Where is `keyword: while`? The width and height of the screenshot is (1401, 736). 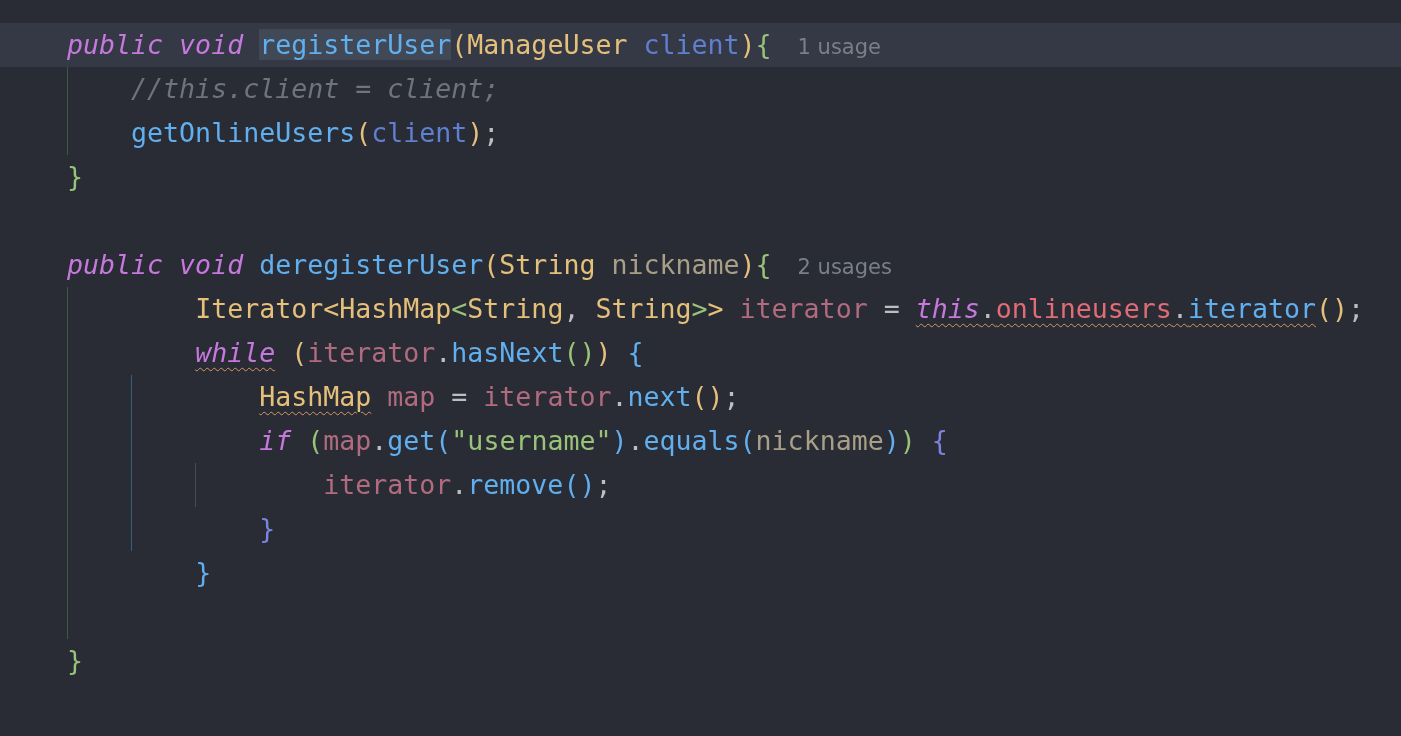 keyword: while is located at coordinates (235, 352).